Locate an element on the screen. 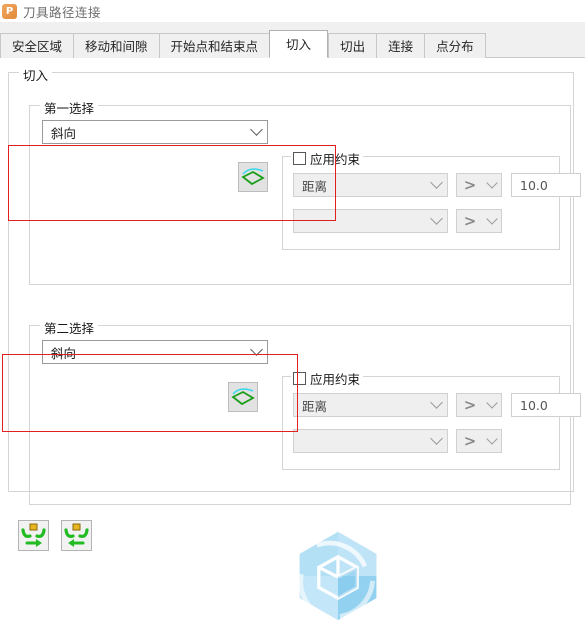 The image size is (585, 627). tab-lead-in: 切入 is located at coordinates (299, 44).